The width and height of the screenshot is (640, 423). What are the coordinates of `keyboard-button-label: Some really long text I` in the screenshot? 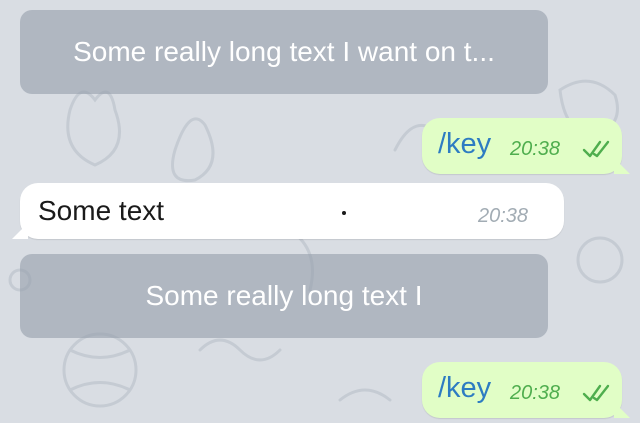 It's located at (284, 295).